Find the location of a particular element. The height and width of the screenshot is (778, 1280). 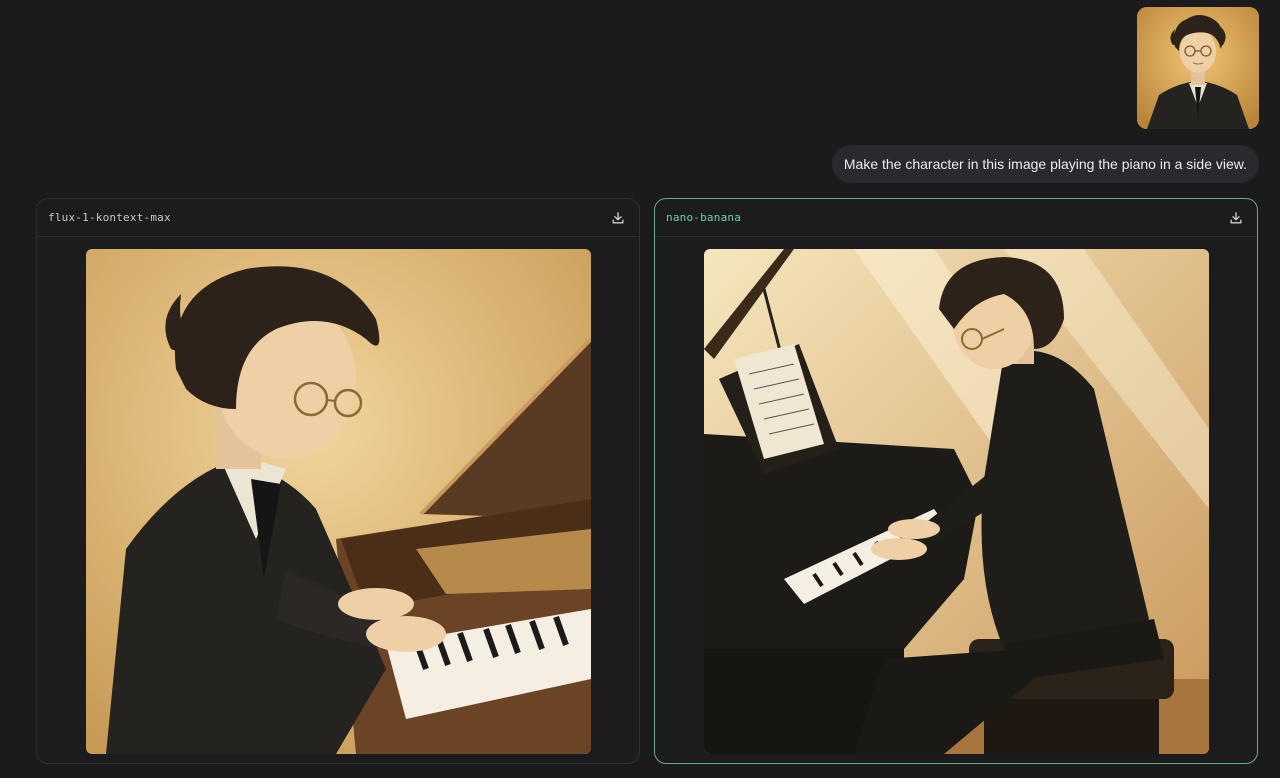

result-card-header: nano-banana is located at coordinates (956, 218).